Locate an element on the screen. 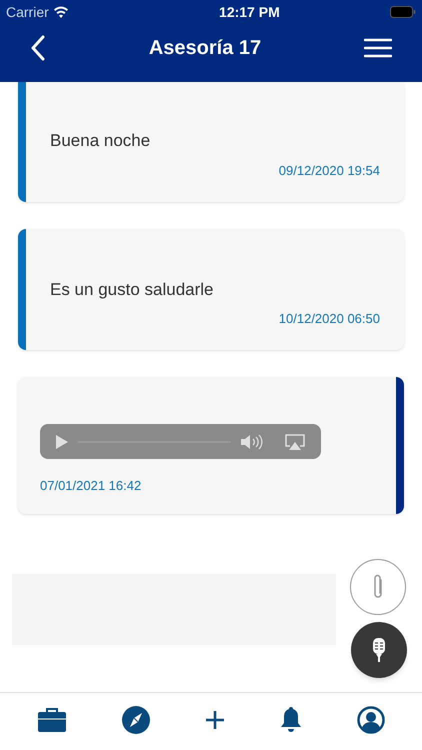 Image resolution: width=422 pixels, height=750 pixels. carrier-label: Carrier is located at coordinates (27, 12).